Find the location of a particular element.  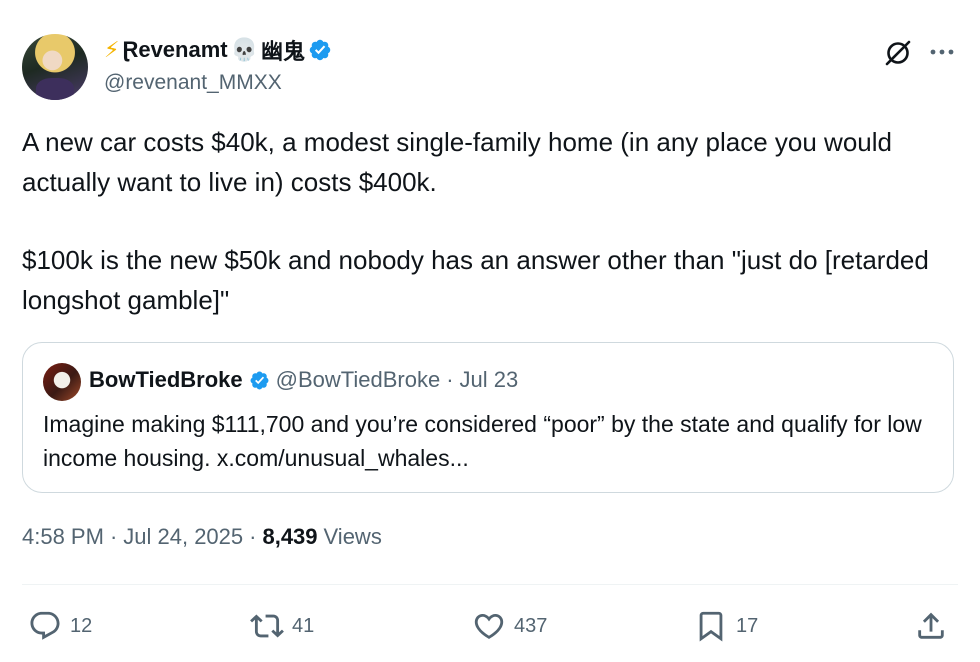

share-button is located at coordinates (931, 626).